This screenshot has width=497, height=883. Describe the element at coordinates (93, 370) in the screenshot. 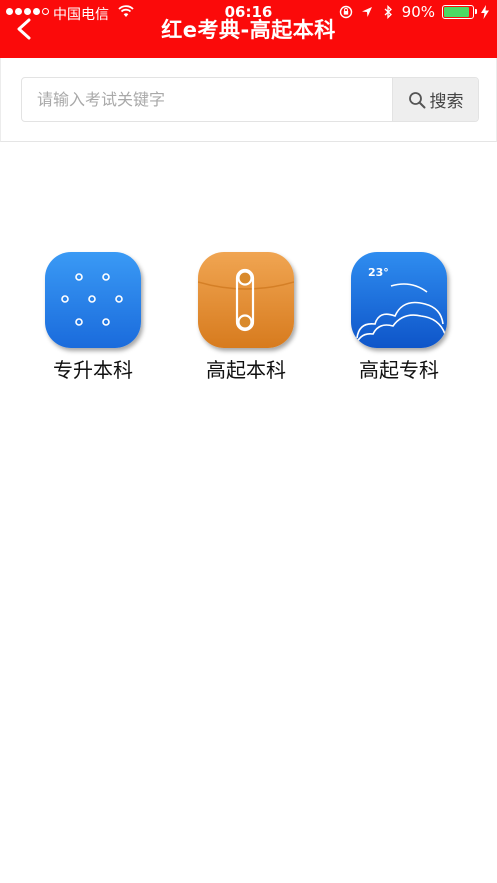

I see `app-label: 专升本科` at that location.